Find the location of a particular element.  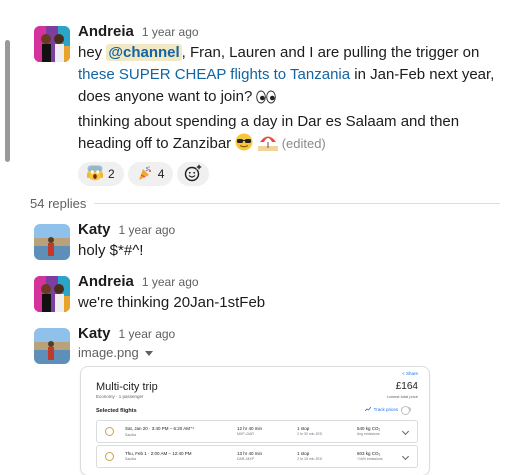

duration: 13 hr 40 min is located at coordinates (250, 453).